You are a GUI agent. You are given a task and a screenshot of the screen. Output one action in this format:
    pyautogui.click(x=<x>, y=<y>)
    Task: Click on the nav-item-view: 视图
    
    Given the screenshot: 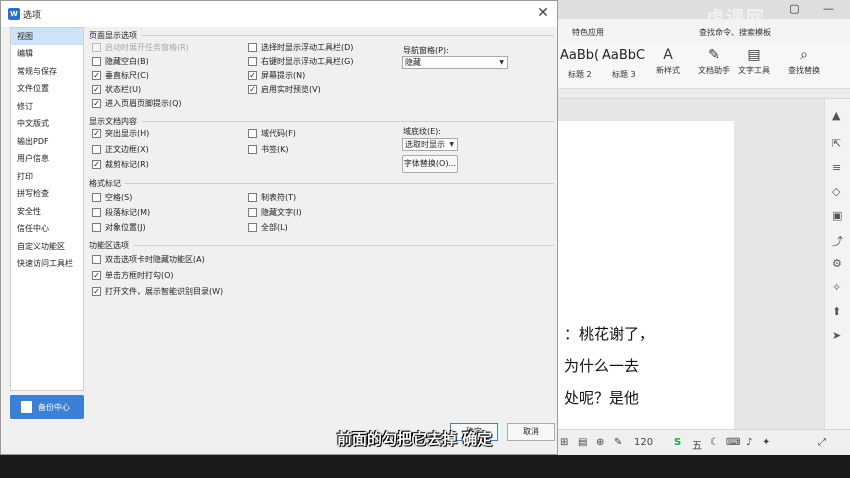 What is the action you would take?
    pyautogui.click(x=47, y=36)
    